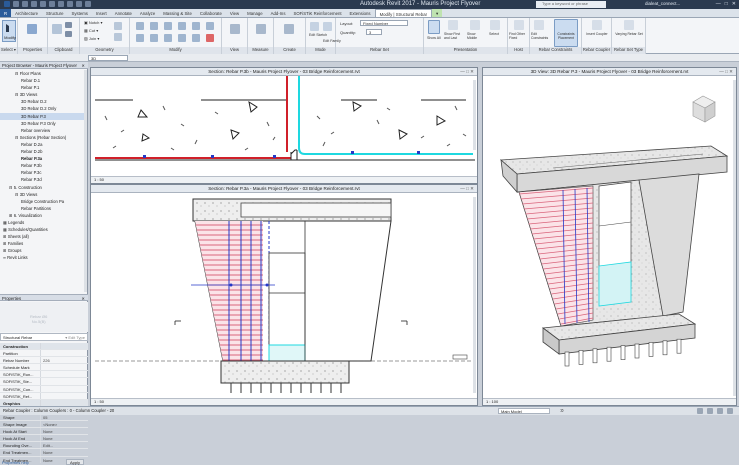  I want to click on property-row: Shape Image <None>, so click(44, 425).